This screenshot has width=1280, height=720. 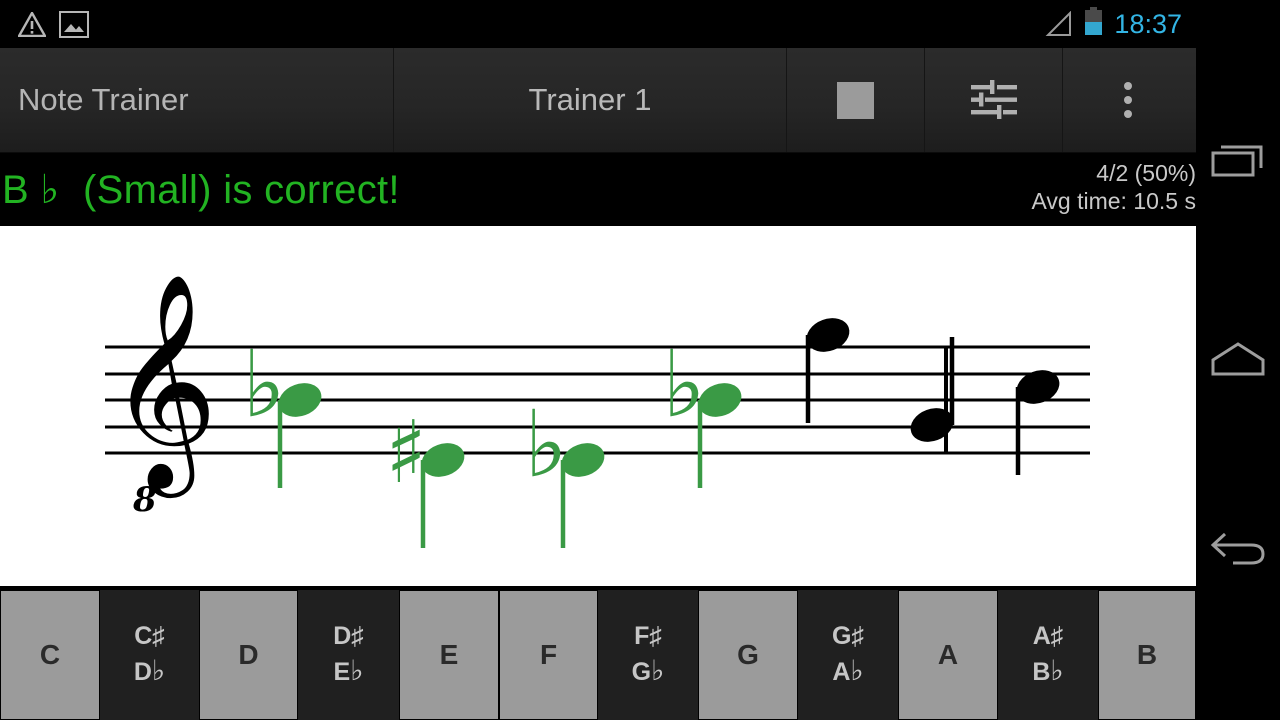 I want to click on key-c-label: C, so click(x=50, y=654).